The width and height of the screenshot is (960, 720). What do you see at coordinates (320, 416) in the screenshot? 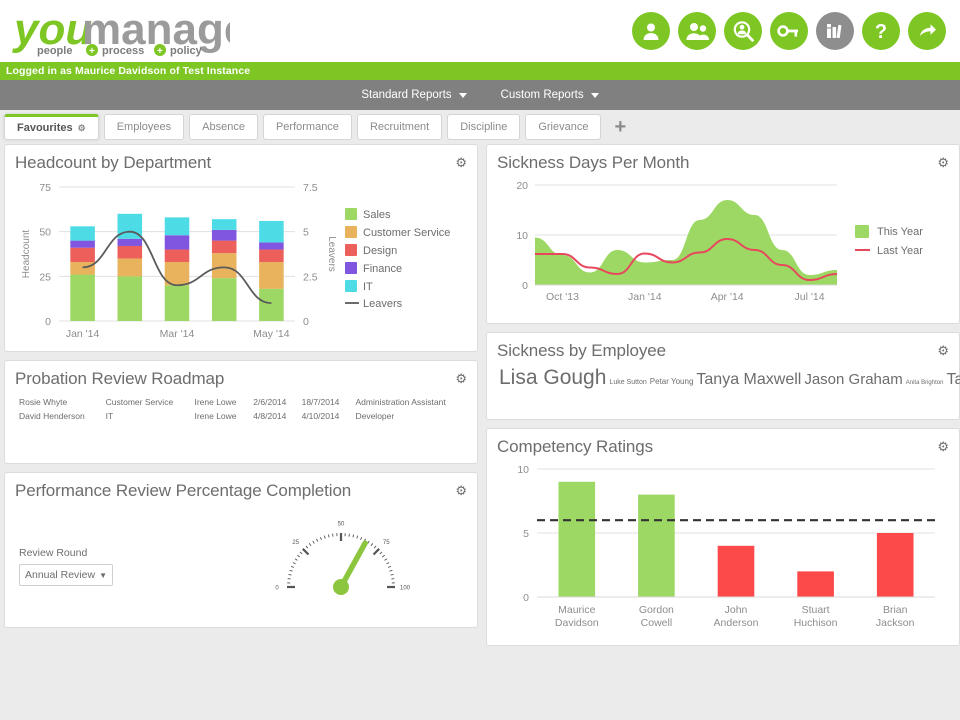
I see `table-cell: 4/10/2014` at bounding box center [320, 416].